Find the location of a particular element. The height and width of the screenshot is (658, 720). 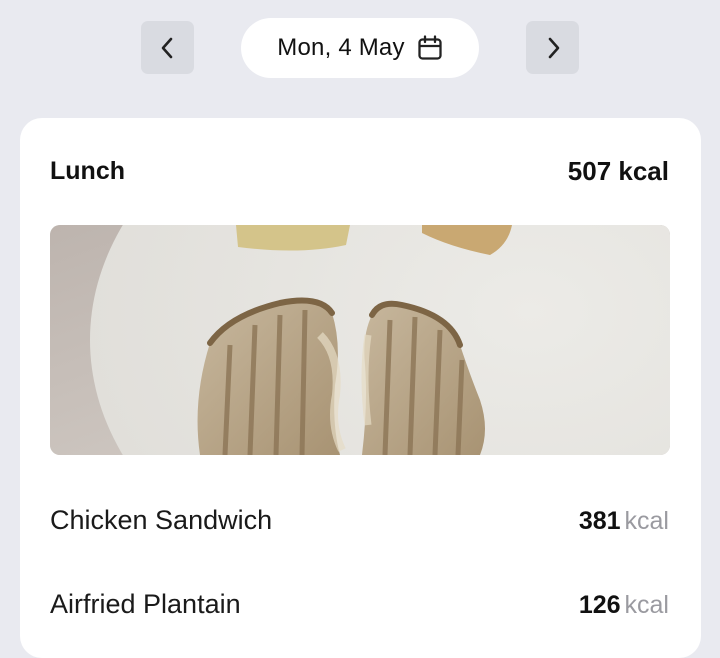

food-item-kcal: 381 kcal is located at coordinates (624, 521).